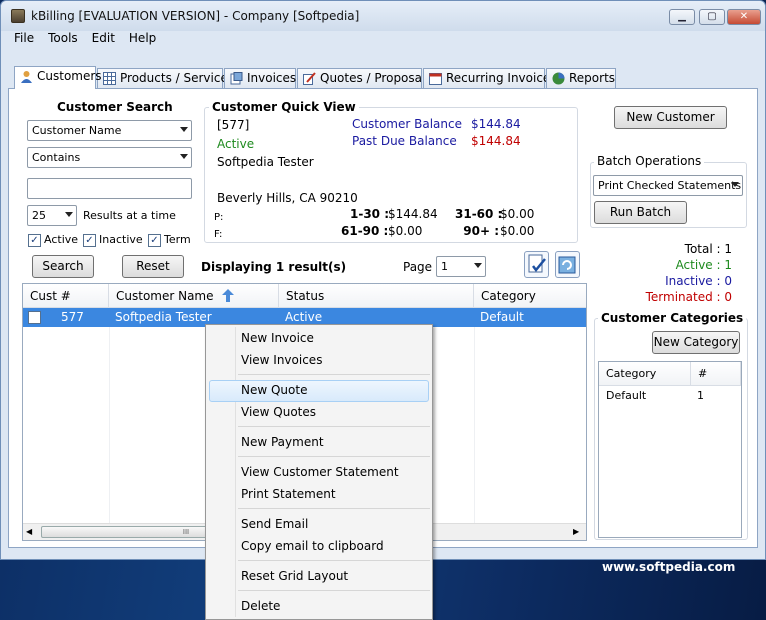  What do you see at coordinates (405, 231) in the screenshot?
I see `aging-value-61-90: $0.00` at bounding box center [405, 231].